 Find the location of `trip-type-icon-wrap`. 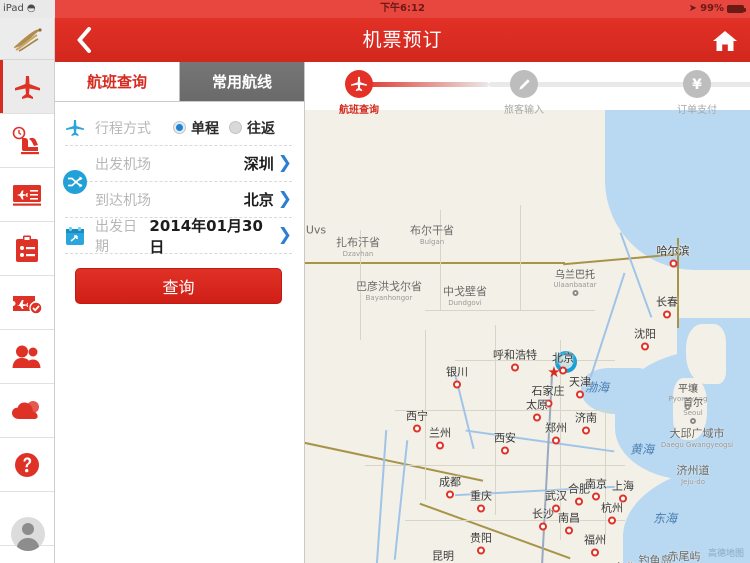

trip-type-icon-wrap is located at coordinates (80, 128).